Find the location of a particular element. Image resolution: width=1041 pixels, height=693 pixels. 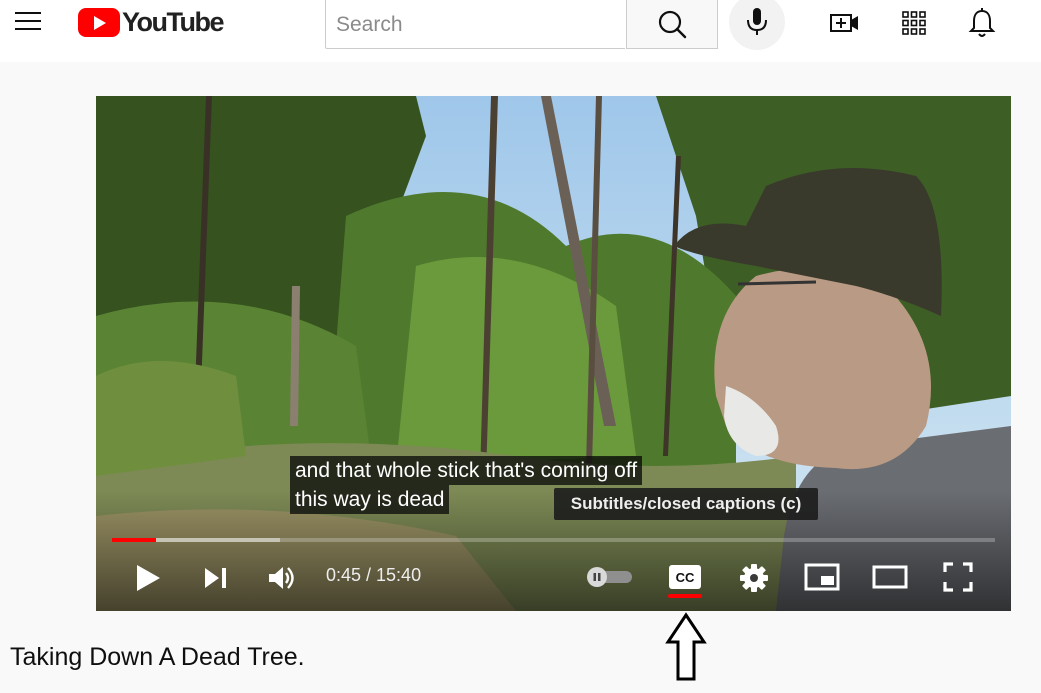

autoplay-toggle is located at coordinates (610, 577).